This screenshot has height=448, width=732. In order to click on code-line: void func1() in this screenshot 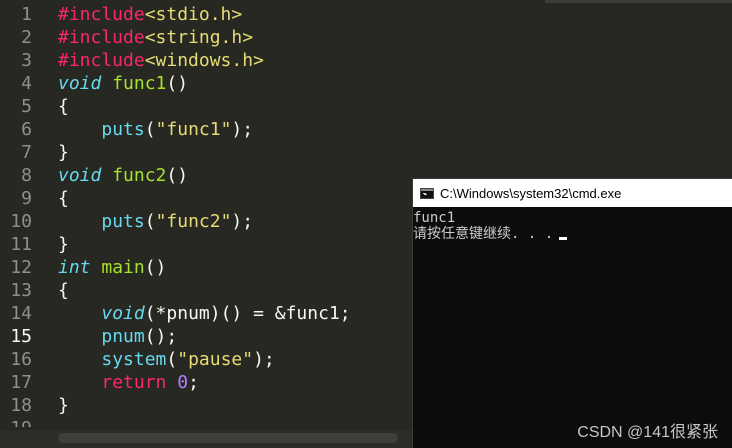, I will do `click(395, 83)`.